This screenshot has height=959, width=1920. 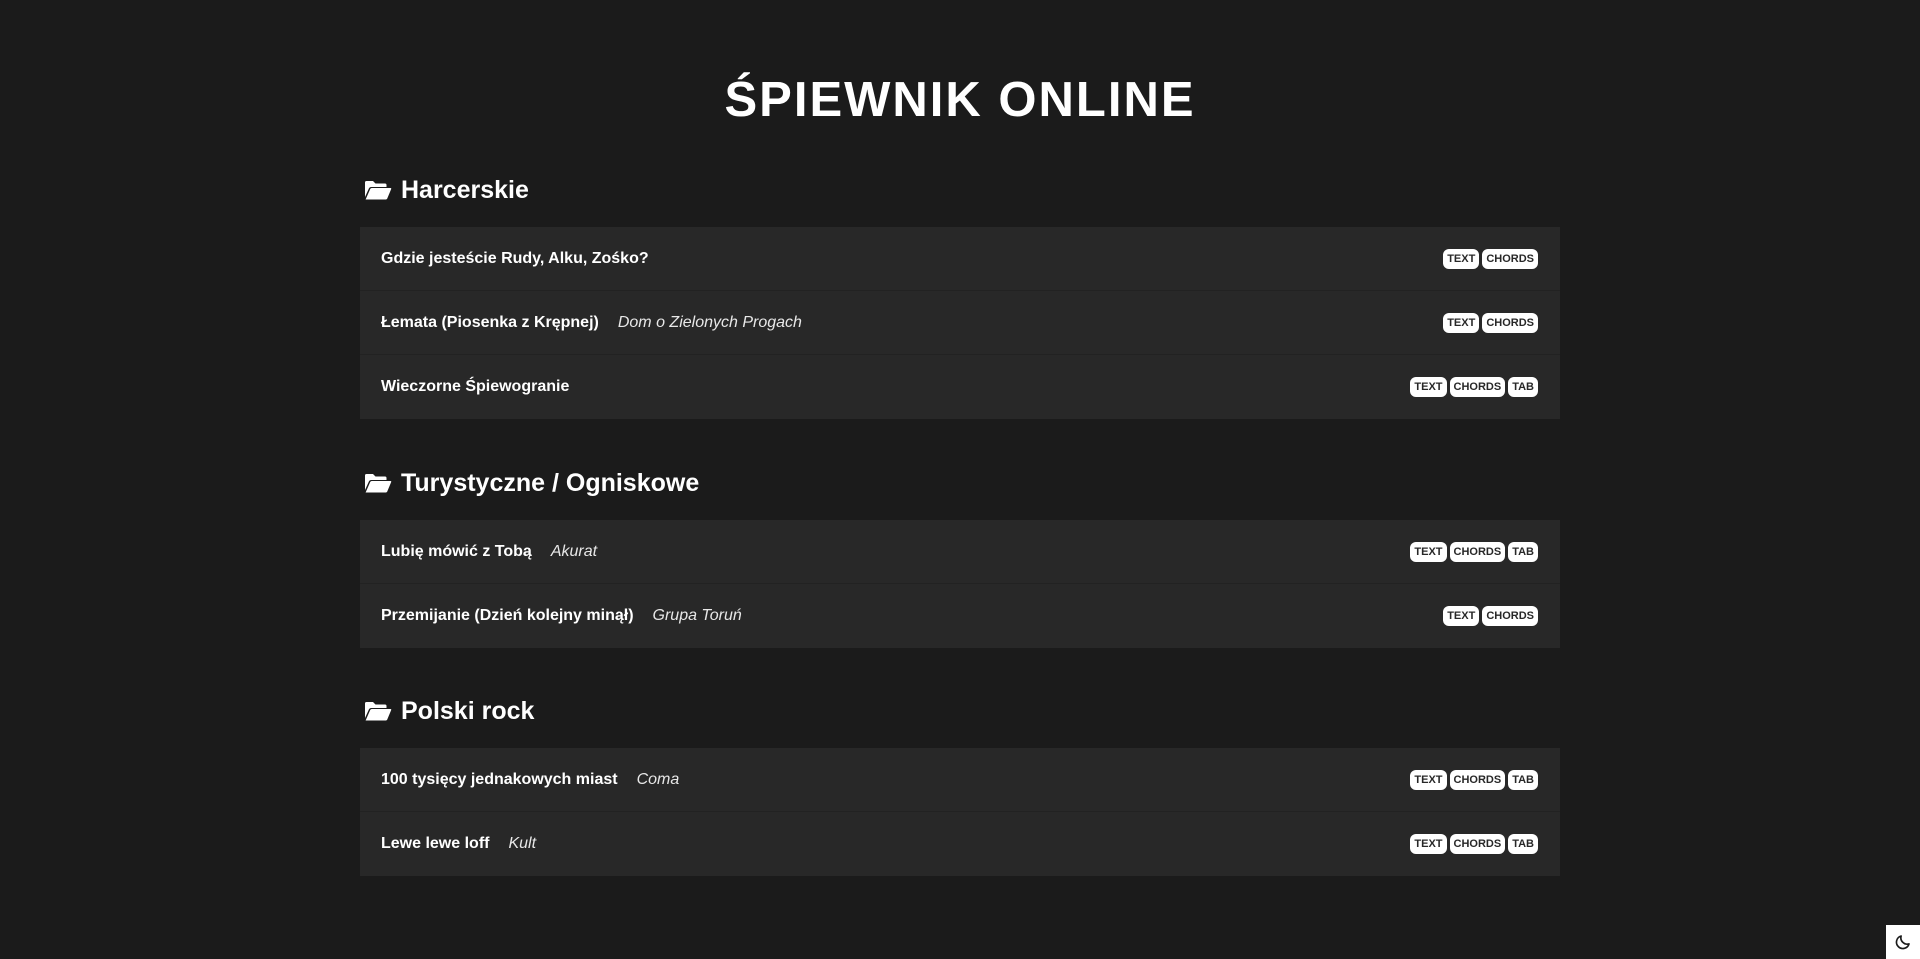 I want to click on song-row: Lubię mówić z Tobą Akurat TEXT CHORDS TAB, so click(x=960, y=552).